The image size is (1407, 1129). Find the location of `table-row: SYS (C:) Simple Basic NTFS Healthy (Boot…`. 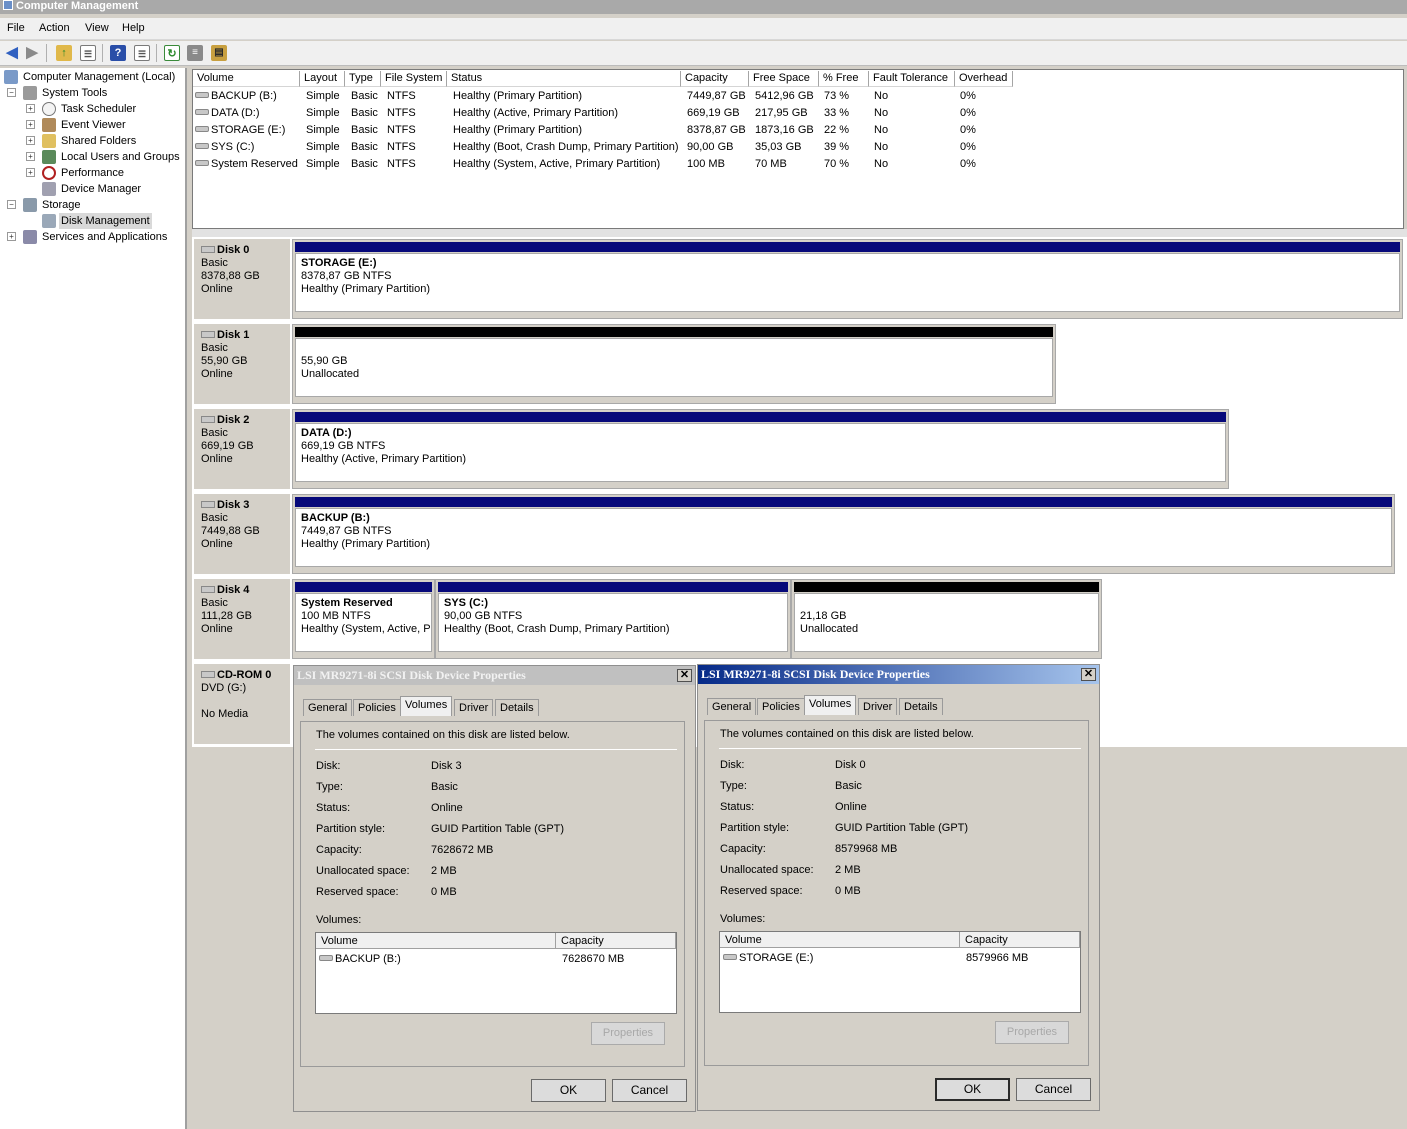

table-row: SYS (C:) Simple Basic NTFS Healthy (Boot… is located at coordinates (603, 147).